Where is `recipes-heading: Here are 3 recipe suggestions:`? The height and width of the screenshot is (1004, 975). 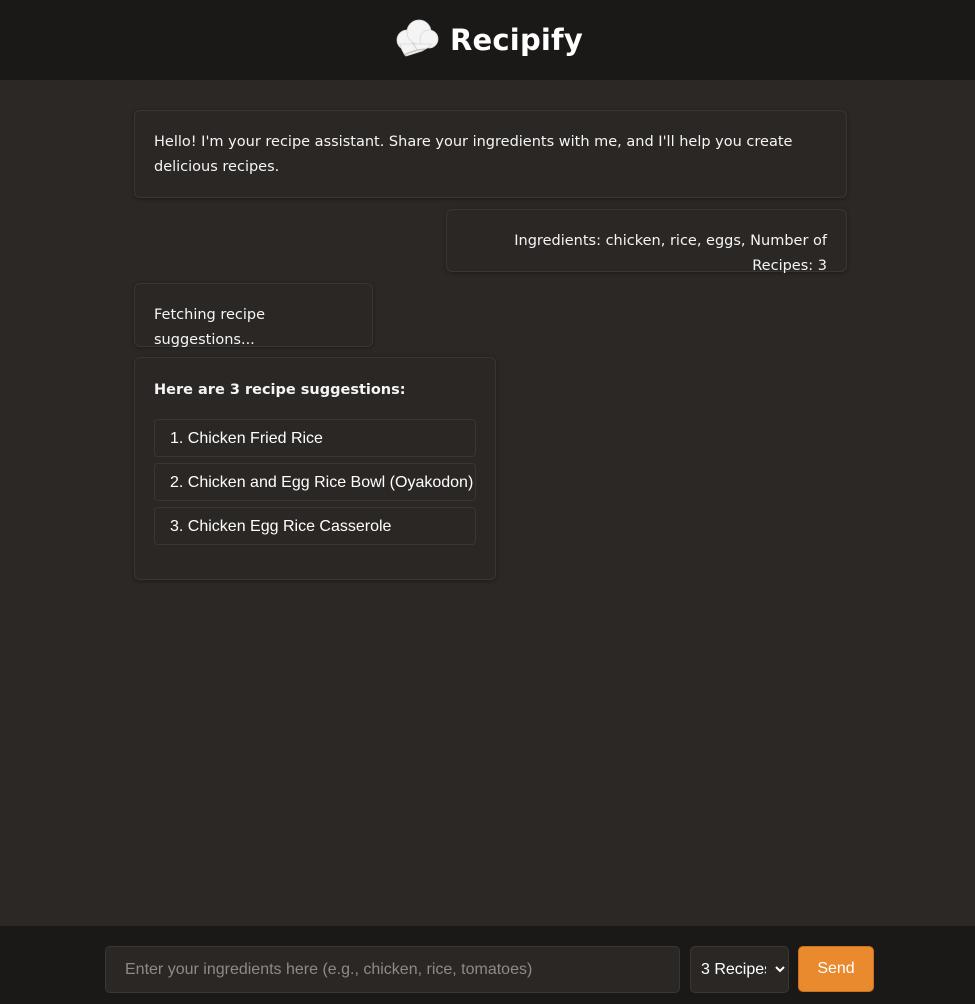
recipes-heading: Here are 3 recipe suggestions: is located at coordinates (280, 390).